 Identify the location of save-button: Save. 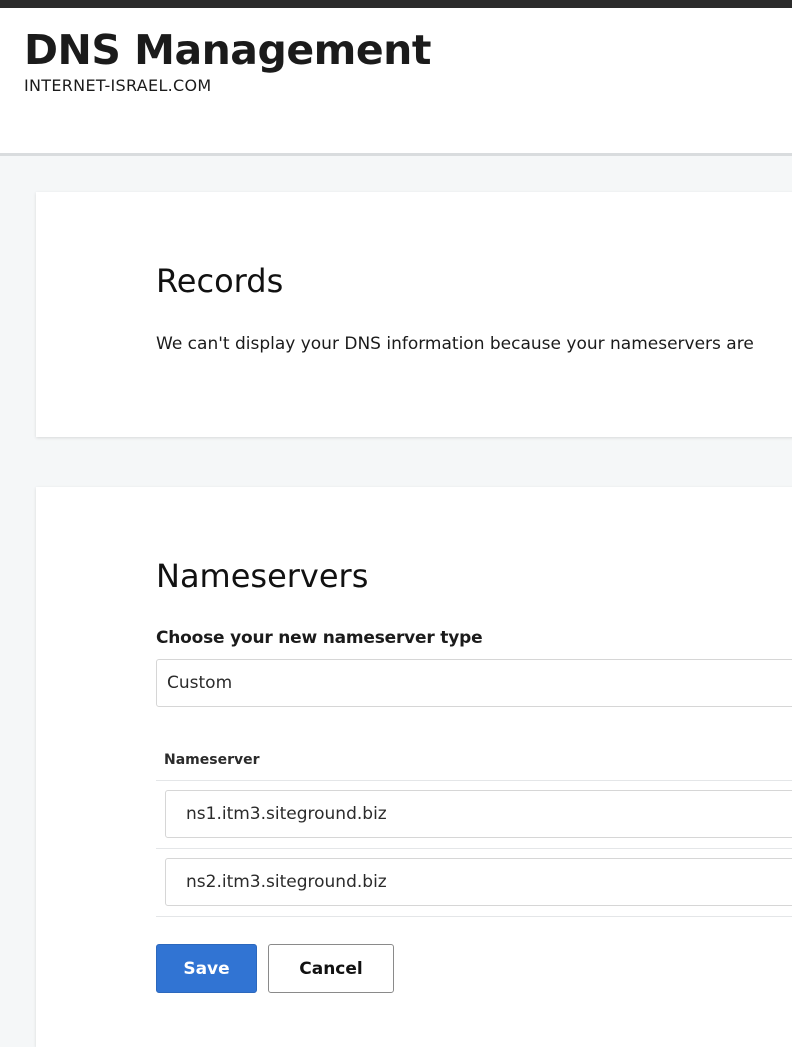
(206, 968).